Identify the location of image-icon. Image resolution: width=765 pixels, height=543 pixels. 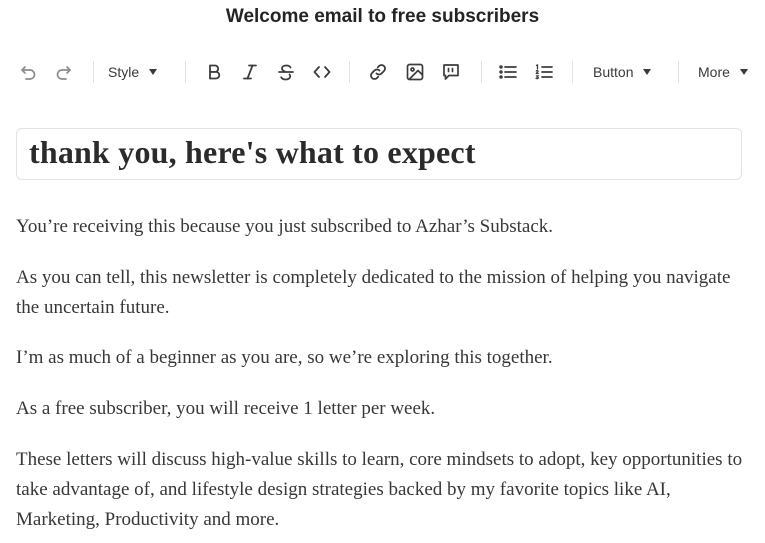
(415, 72).